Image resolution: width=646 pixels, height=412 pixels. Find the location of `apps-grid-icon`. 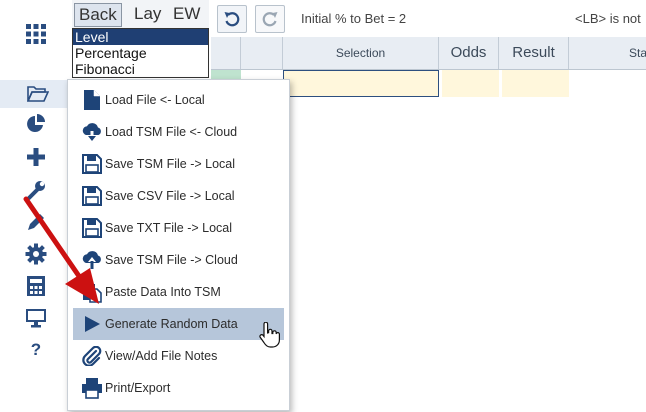

apps-grid-icon is located at coordinates (36, 34).